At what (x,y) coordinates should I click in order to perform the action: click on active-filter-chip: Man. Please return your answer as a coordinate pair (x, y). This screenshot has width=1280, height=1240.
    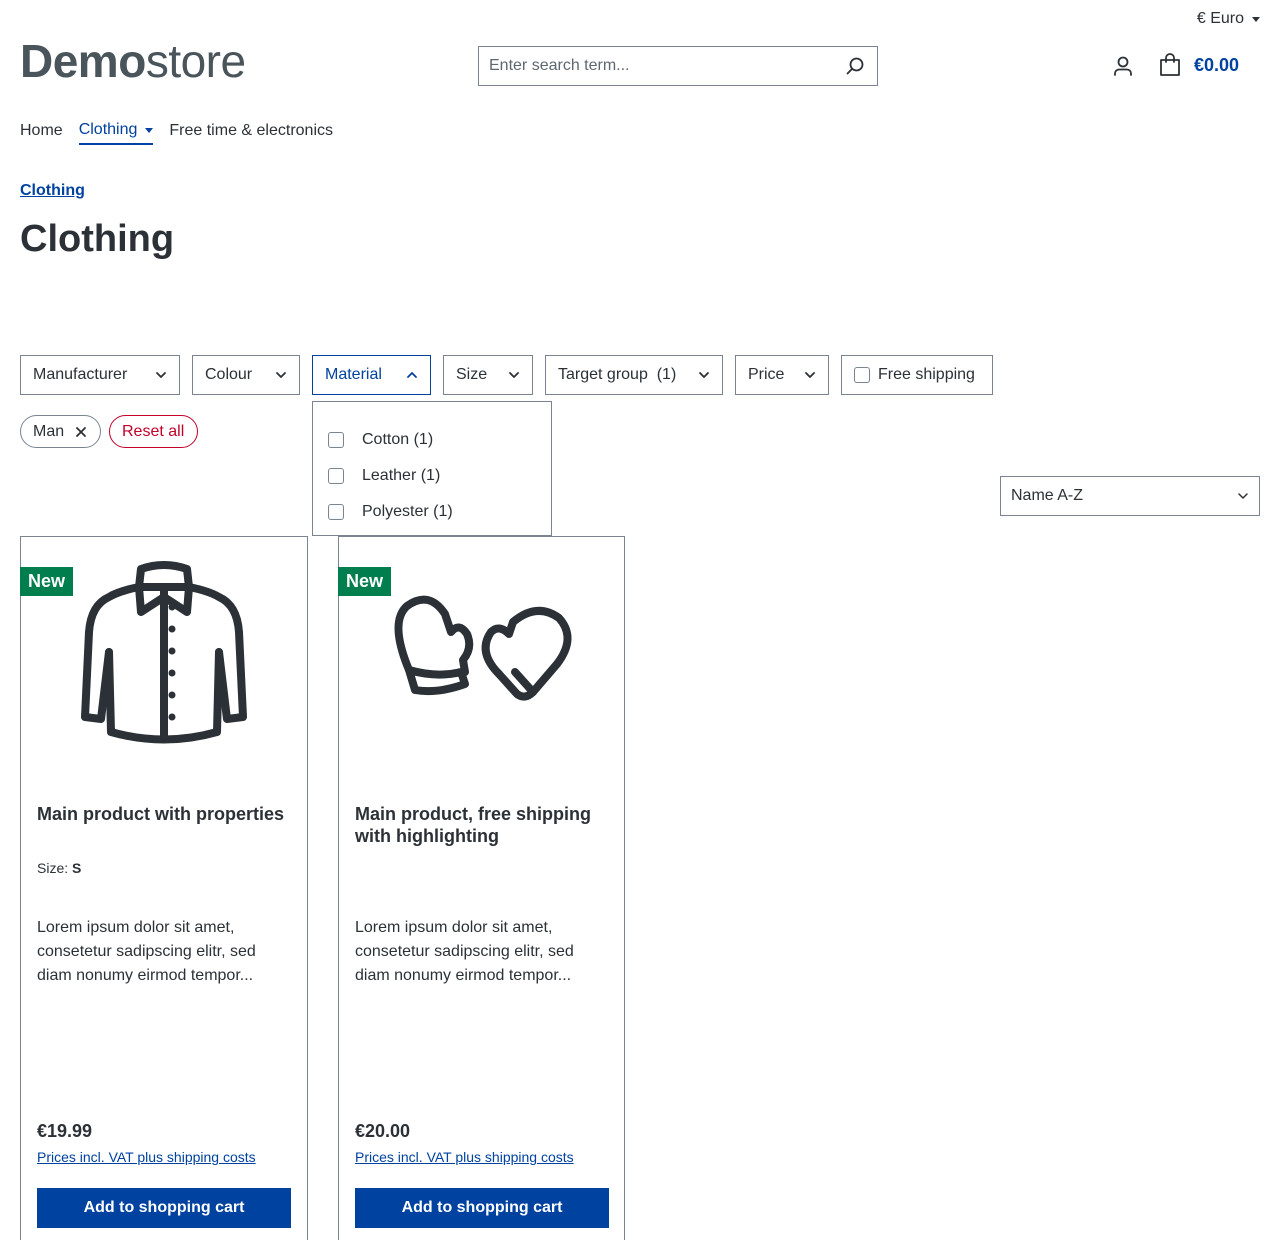
    Looking at the image, I should click on (60, 431).